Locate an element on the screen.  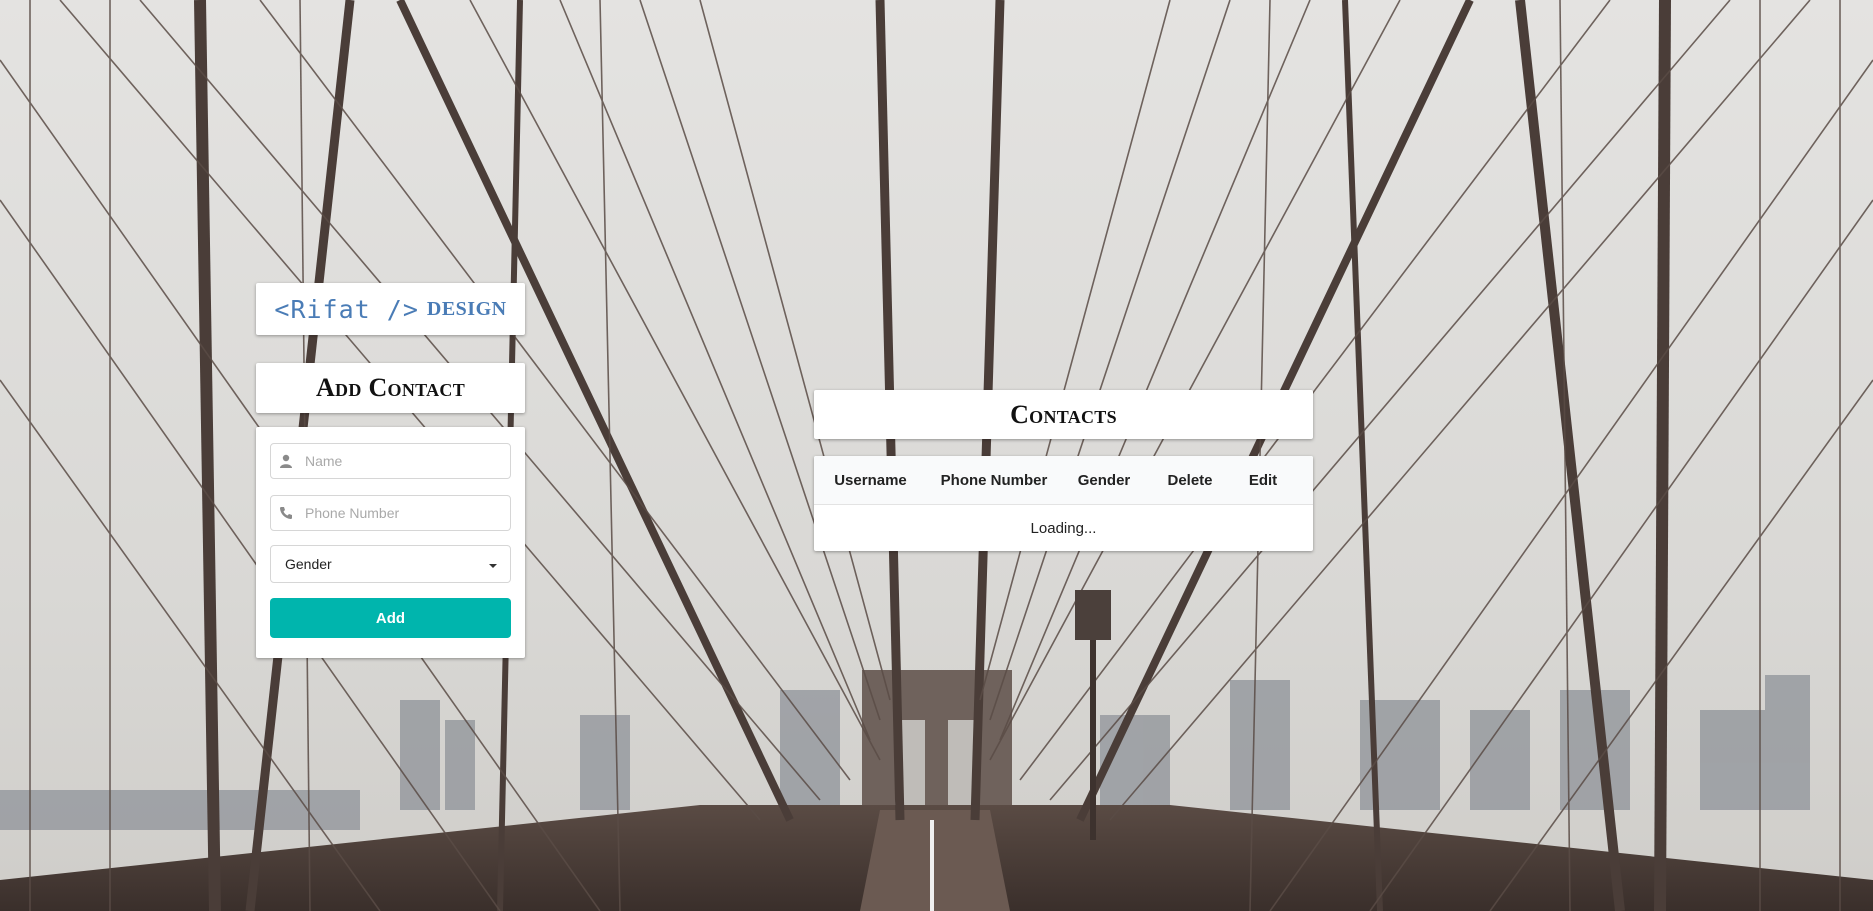
gender-select: Gender is located at coordinates (390, 564).